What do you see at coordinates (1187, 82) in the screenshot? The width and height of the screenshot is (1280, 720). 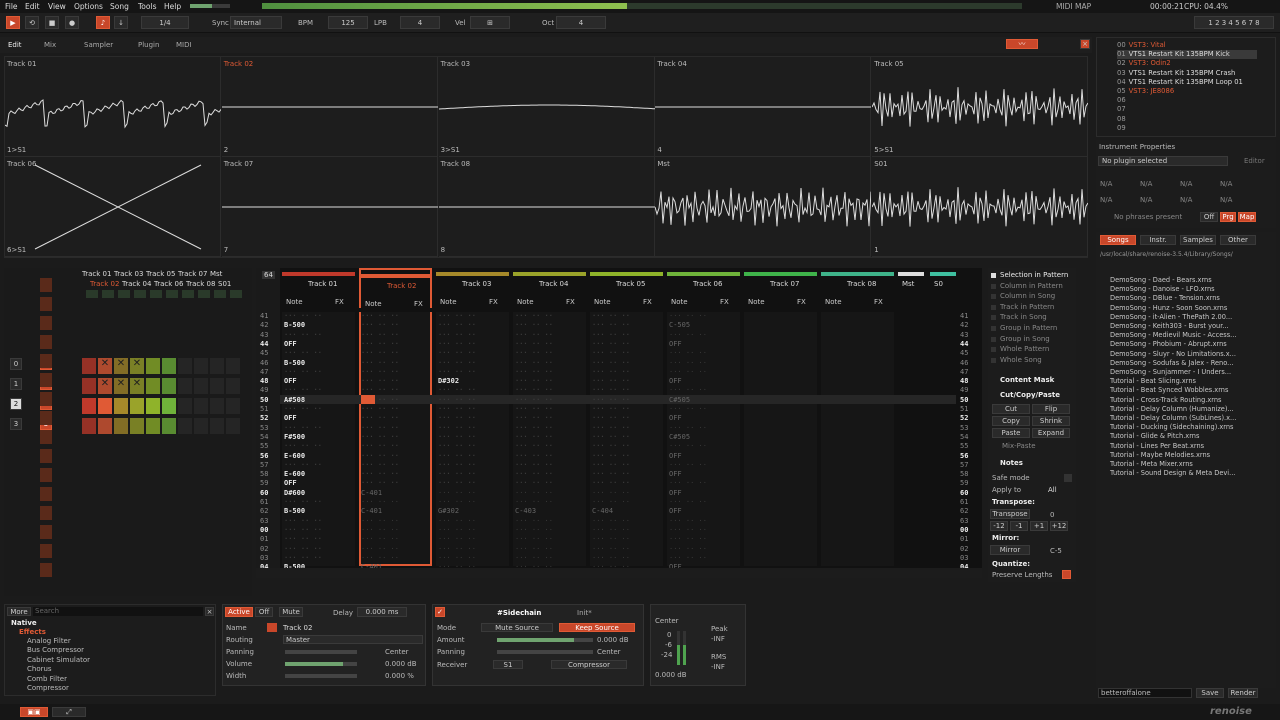 I see `instrument-row: 04 VTS1 Restart Kit 135BPM Loop 01` at bounding box center [1187, 82].